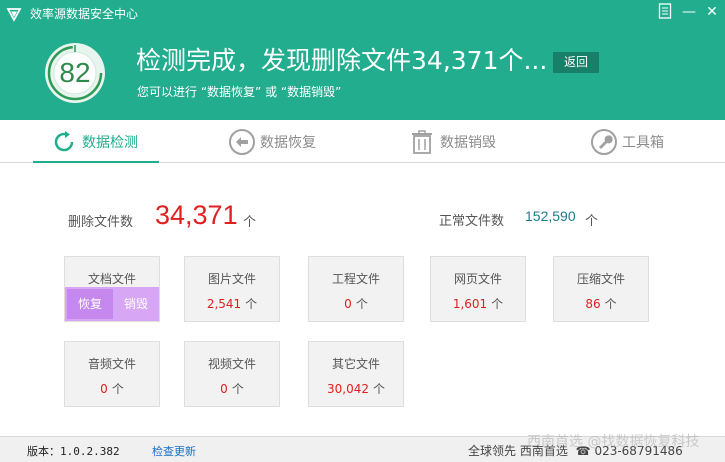 The width and height of the screenshot is (725, 462). I want to click on phone-number: 023-68791486, so click(638, 451).